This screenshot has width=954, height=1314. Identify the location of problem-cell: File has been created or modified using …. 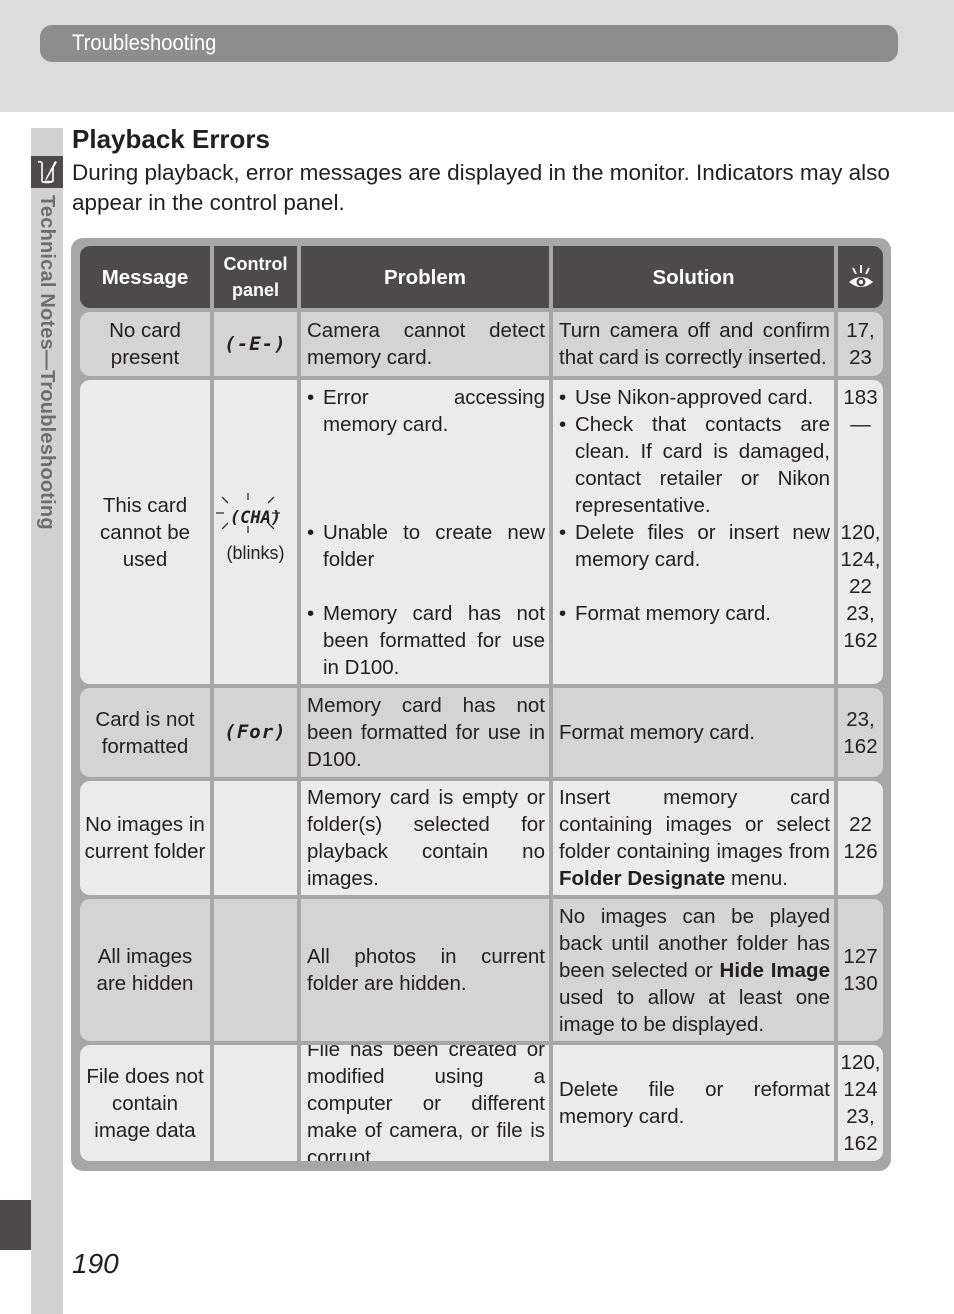
(423, 1103).